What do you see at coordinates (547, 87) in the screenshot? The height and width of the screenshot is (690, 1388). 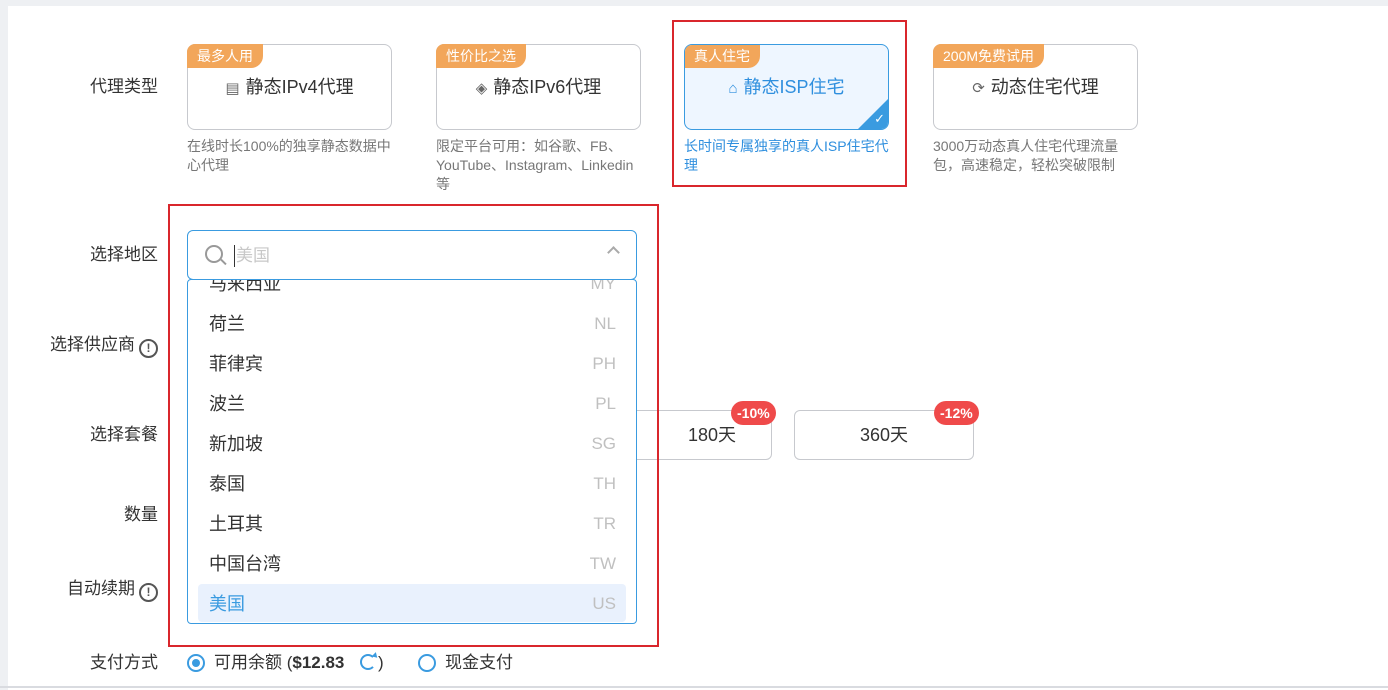 I see `card-title: 静态IPv6代理` at bounding box center [547, 87].